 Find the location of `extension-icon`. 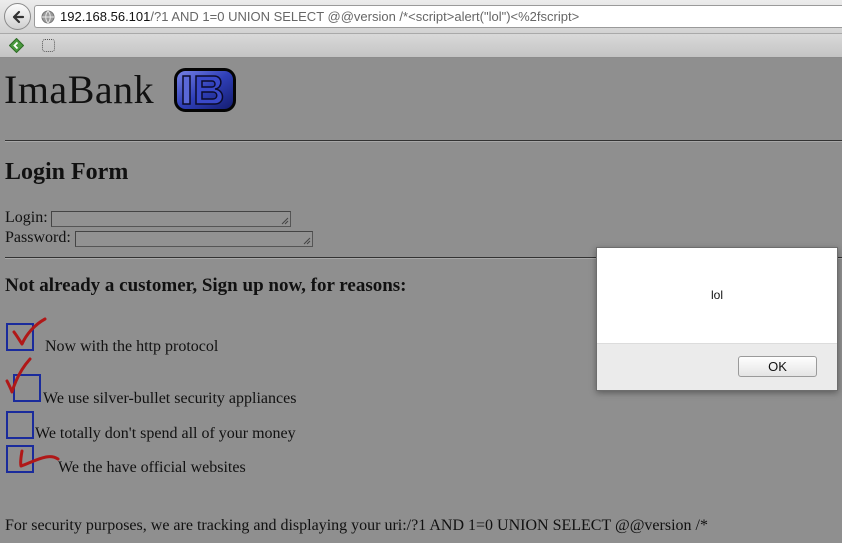

extension-icon is located at coordinates (16, 45).